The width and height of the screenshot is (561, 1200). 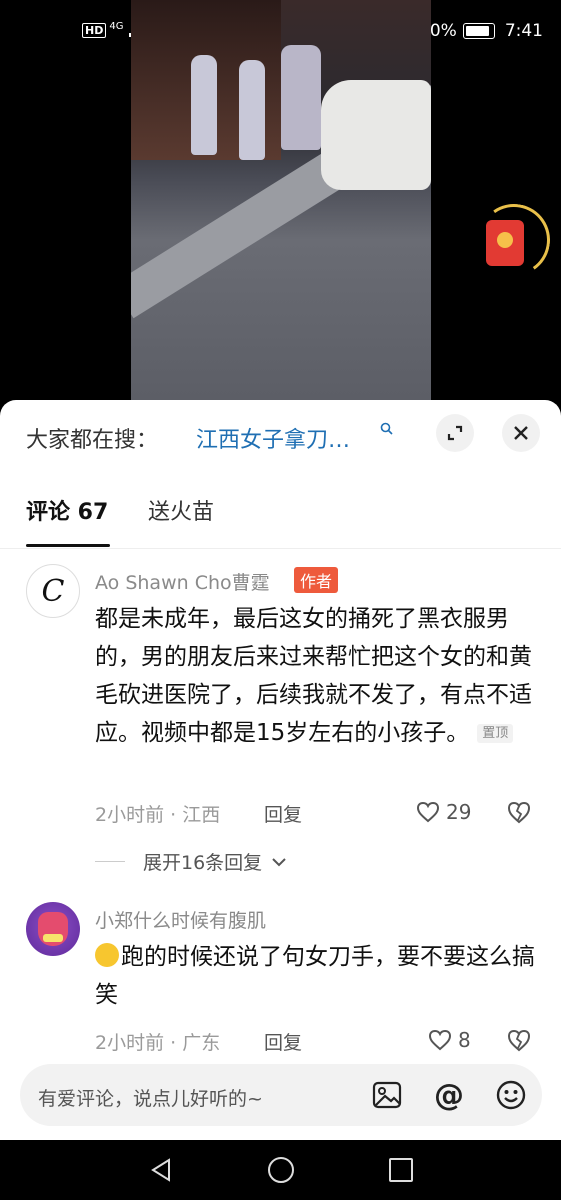 I want to click on chevron-down-icon, so click(x=279, y=861).